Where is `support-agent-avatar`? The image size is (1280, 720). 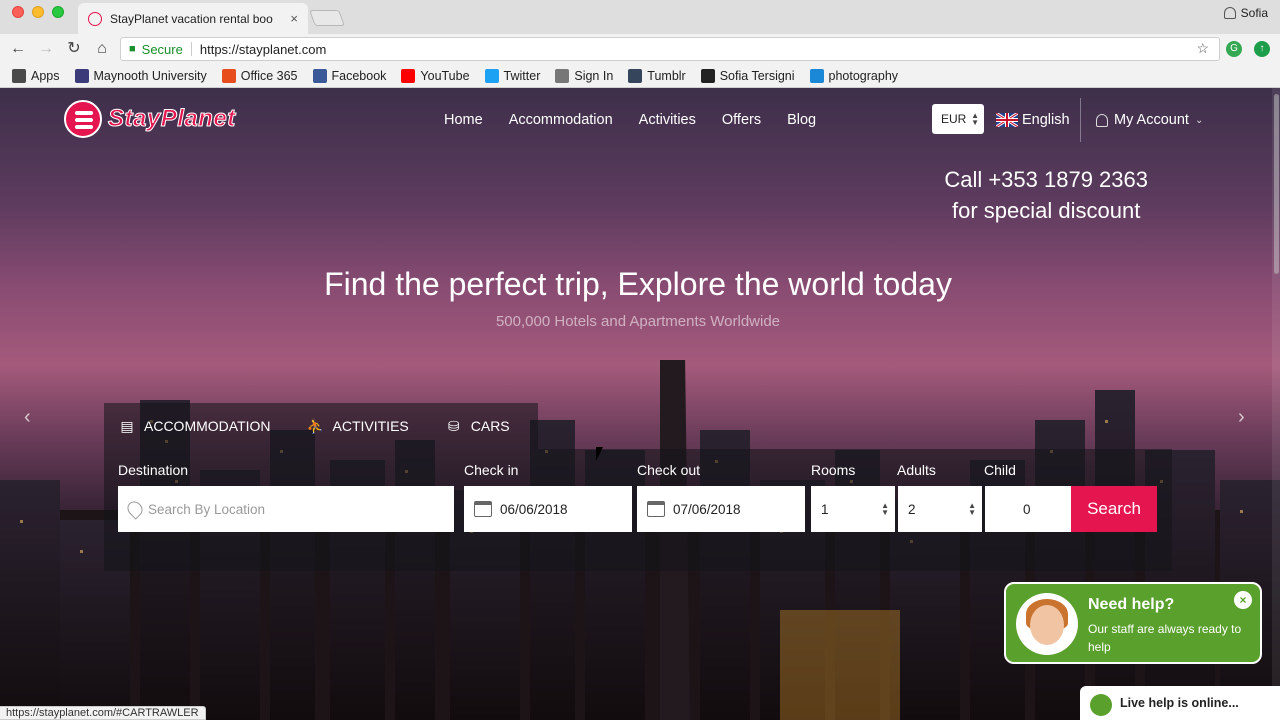
support-agent-avatar is located at coordinates (1047, 624).